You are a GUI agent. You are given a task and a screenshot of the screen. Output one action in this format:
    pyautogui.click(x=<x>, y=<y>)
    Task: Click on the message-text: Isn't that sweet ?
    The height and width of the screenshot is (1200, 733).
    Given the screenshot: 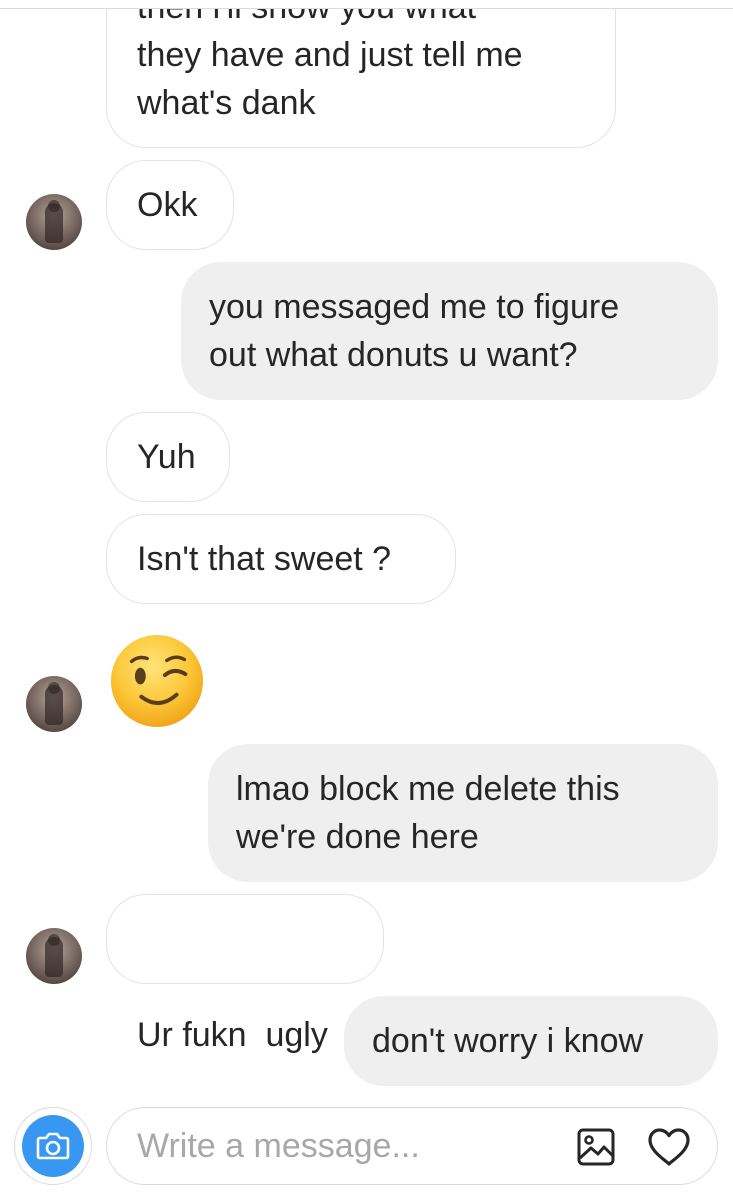 What is the action you would take?
    pyautogui.click(x=264, y=559)
    